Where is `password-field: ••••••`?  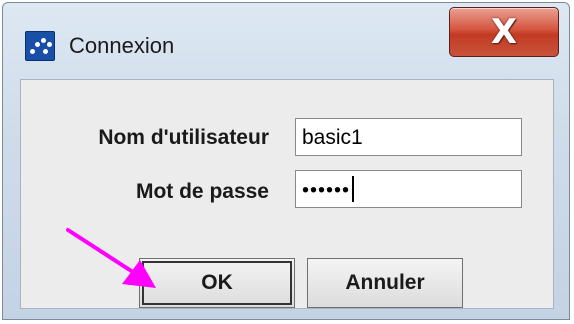
password-field: •••••• is located at coordinates (408, 189).